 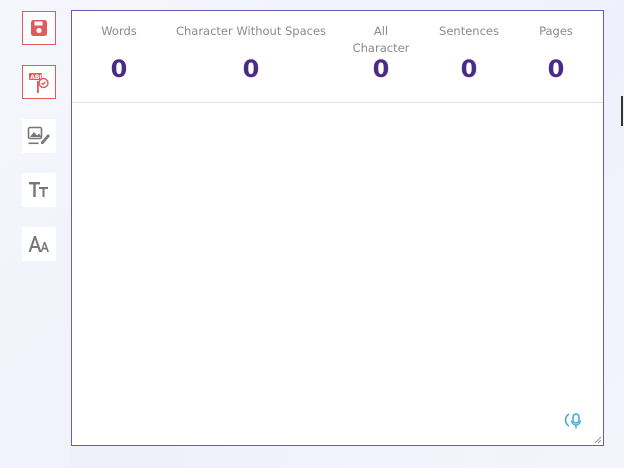 I want to click on microphone-icon, so click(x=575, y=421).